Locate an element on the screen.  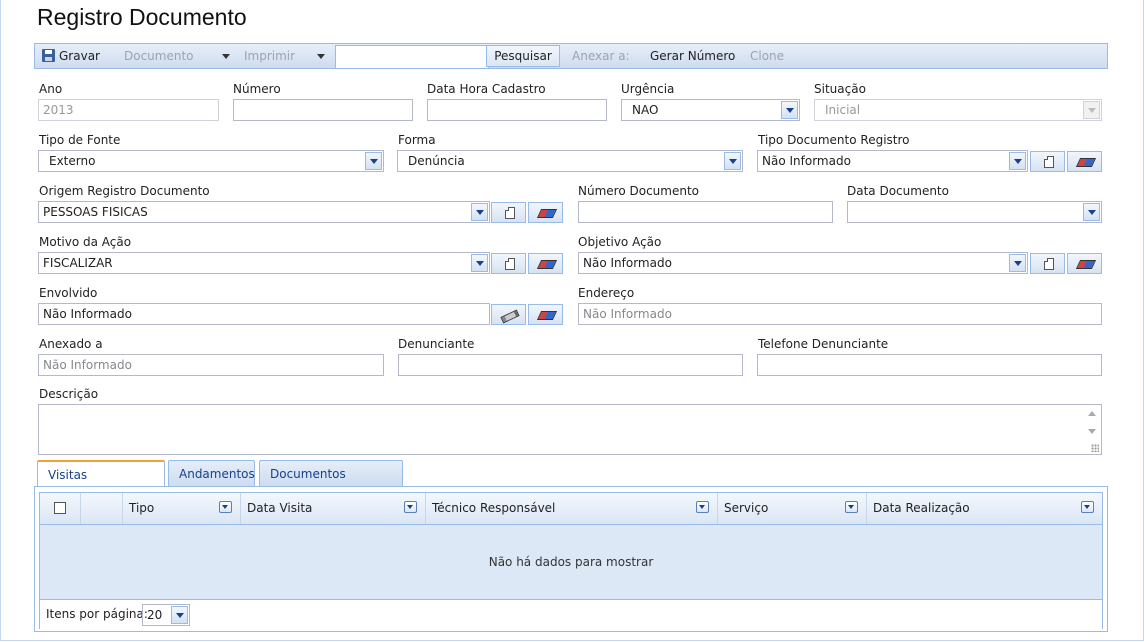
tipo-doc-select: Não Informado is located at coordinates (892, 161).